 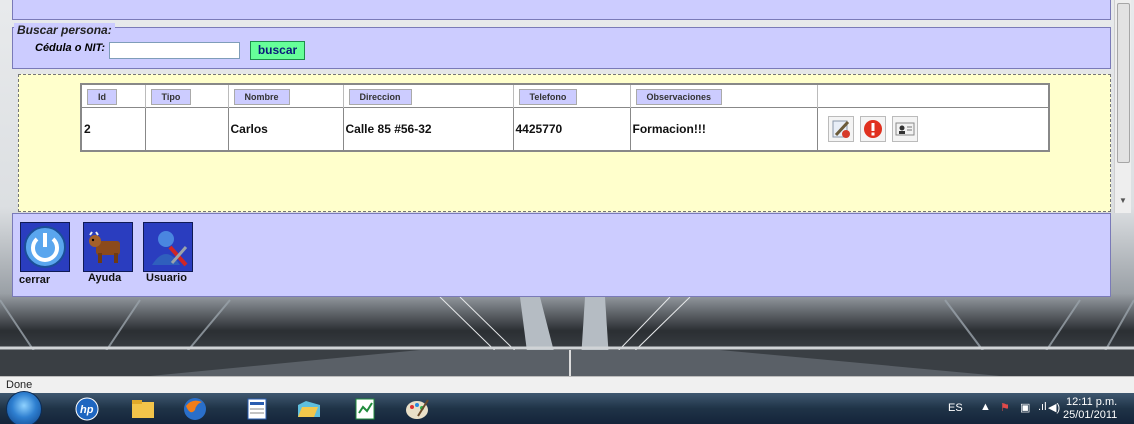 I want to click on help-label: Ayuda, so click(x=105, y=278).